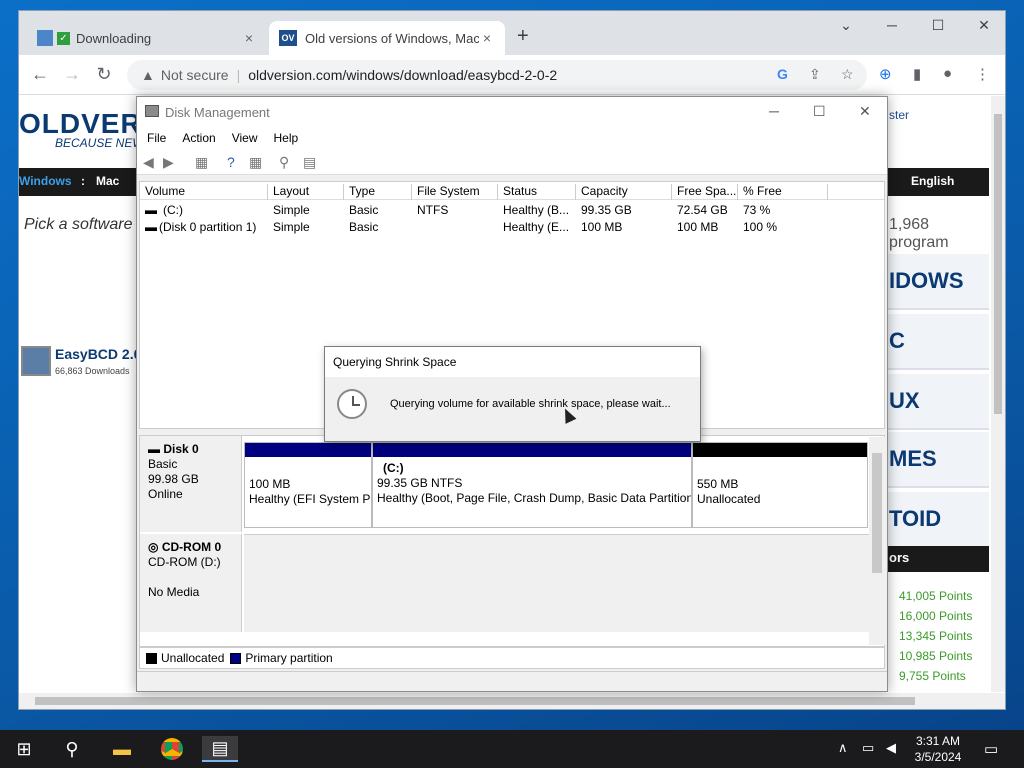 This screenshot has width=1024, height=768. What do you see at coordinates (512, 162) in the screenshot?
I see `dm-toolbar: ◀ ▶ ▦ ? ▦ ⚲ ▤` at bounding box center [512, 162].